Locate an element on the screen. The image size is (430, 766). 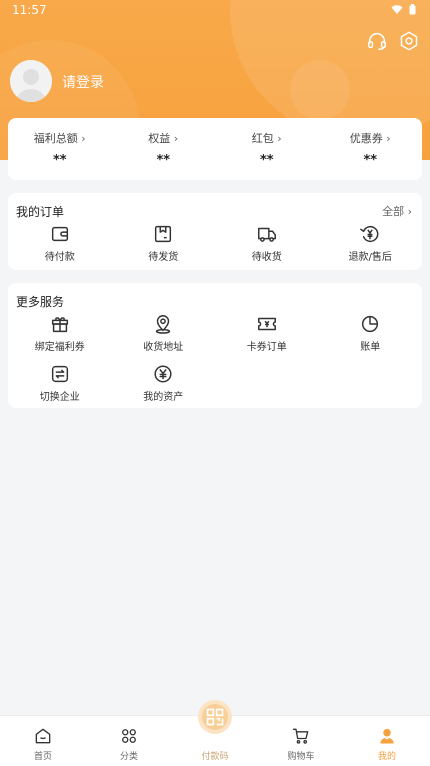
service-bind-coupon: 绑定福利券 is located at coordinates (60, 333).